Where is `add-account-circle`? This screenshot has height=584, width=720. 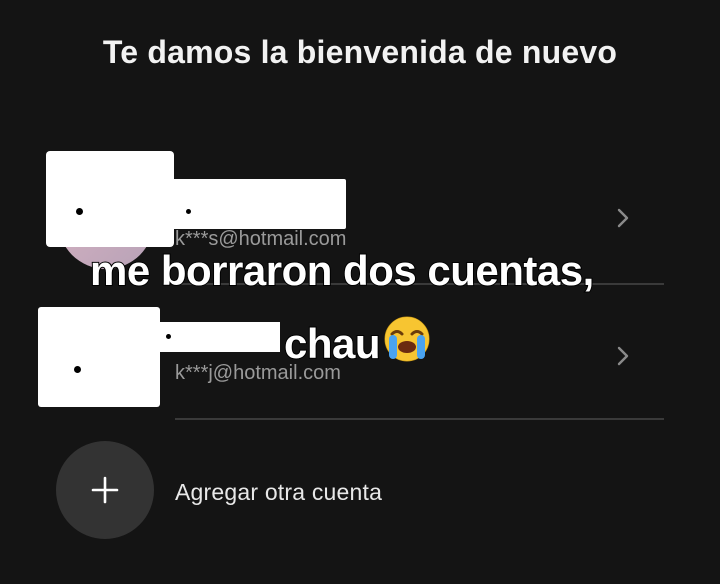
add-account-circle is located at coordinates (105, 490).